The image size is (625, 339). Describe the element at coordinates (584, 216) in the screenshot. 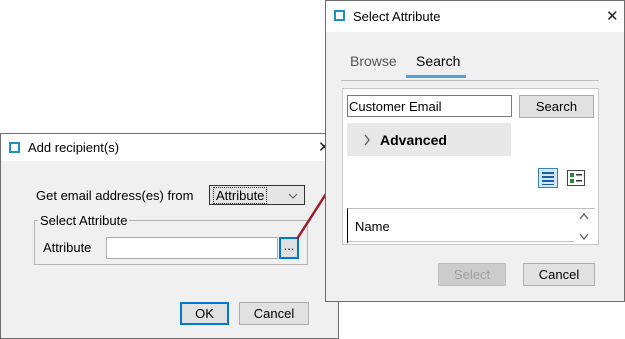

I see `scroll-up-icon` at that location.